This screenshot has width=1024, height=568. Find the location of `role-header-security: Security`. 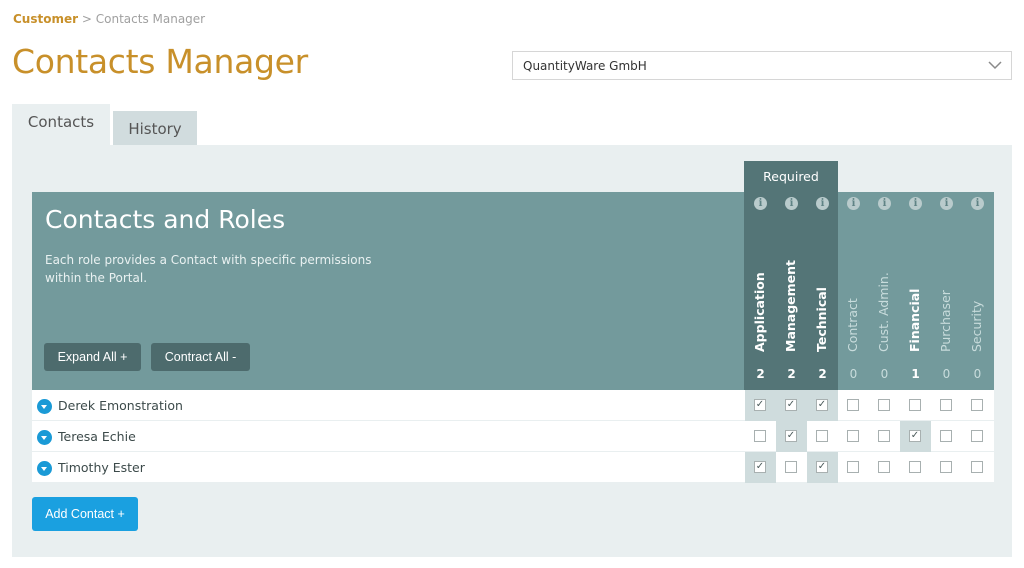

role-header-security: Security is located at coordinates (976, 326).